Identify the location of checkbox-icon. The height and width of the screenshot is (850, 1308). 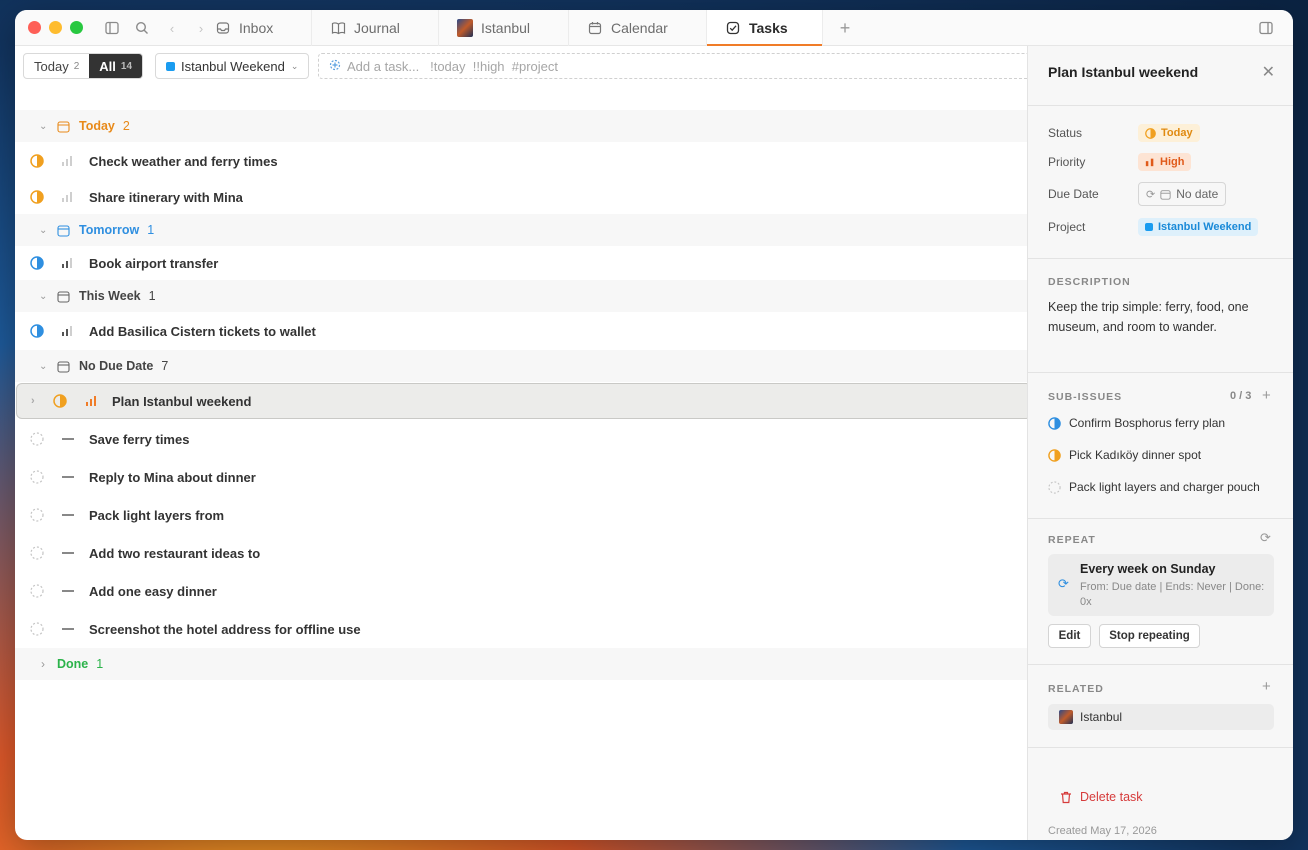
(733, 28).